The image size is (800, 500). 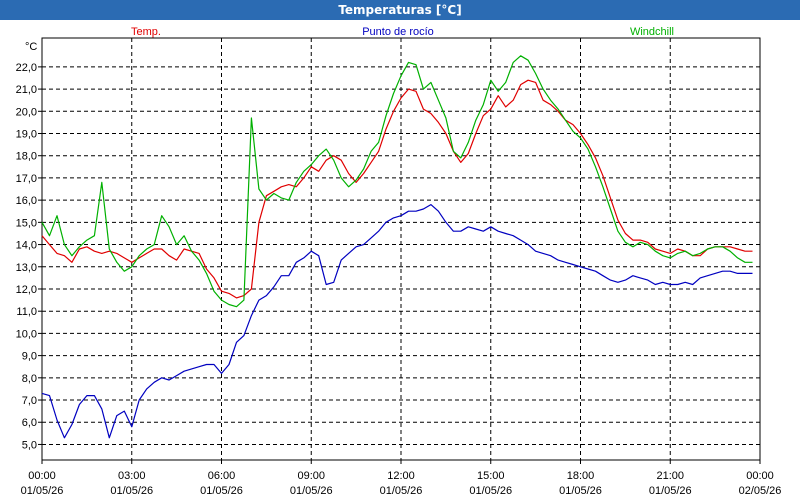 I want to click on y-tick-label: 6,0, so click(x=29, y=423).